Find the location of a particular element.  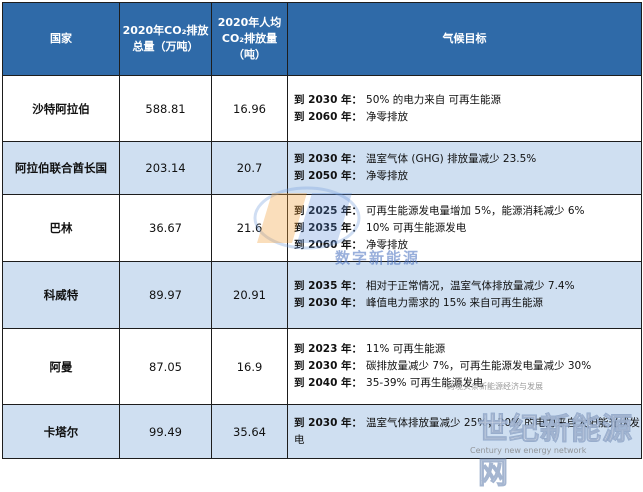

header-climate-goals: 气候目标 is located at coordinates (464, 39).